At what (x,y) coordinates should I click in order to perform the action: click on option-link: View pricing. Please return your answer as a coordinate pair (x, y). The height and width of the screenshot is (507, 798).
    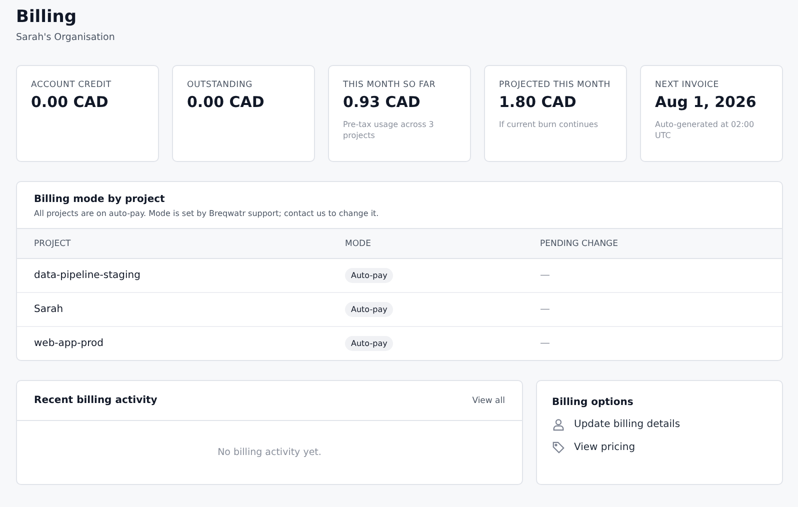
    Looking at the image, I should click on (605, 447).